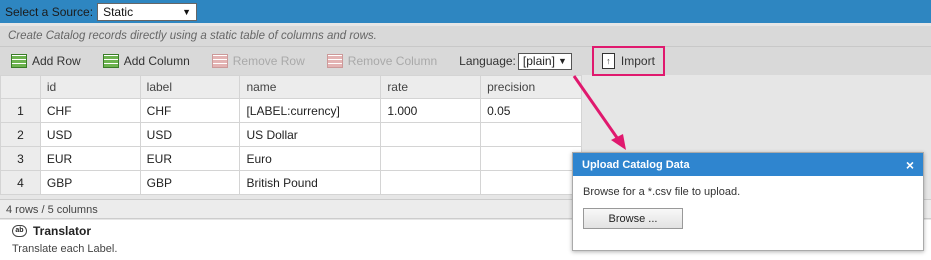 The height and width of the screenshot is (260, 931). Describe the element at coordinates (49, 11) in the screenshot. I see `source-label: Select a Source:` at that location.